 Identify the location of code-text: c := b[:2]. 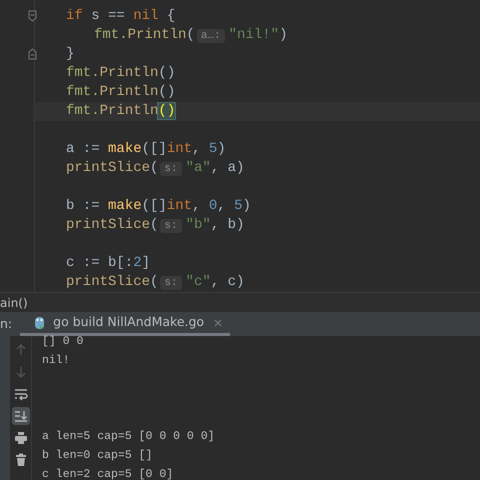
(108, 263).